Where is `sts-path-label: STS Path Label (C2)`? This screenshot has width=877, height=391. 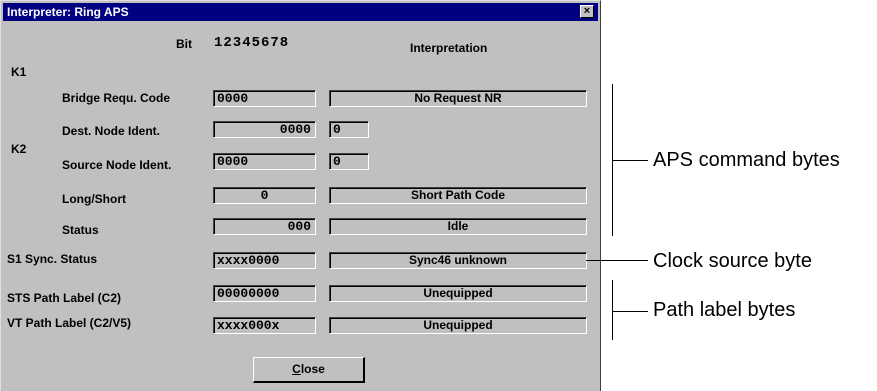 sts-path-label: STS Path Label (C2) is located at coordinates (64, 298).